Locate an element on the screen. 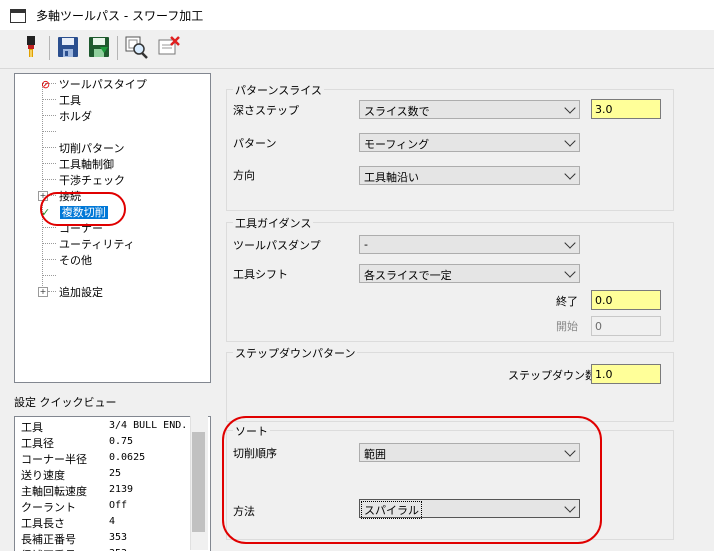 The width and height of the screenshot is (714, 551). tree-item-corner: コーナー is located at coordinates (81, 228).